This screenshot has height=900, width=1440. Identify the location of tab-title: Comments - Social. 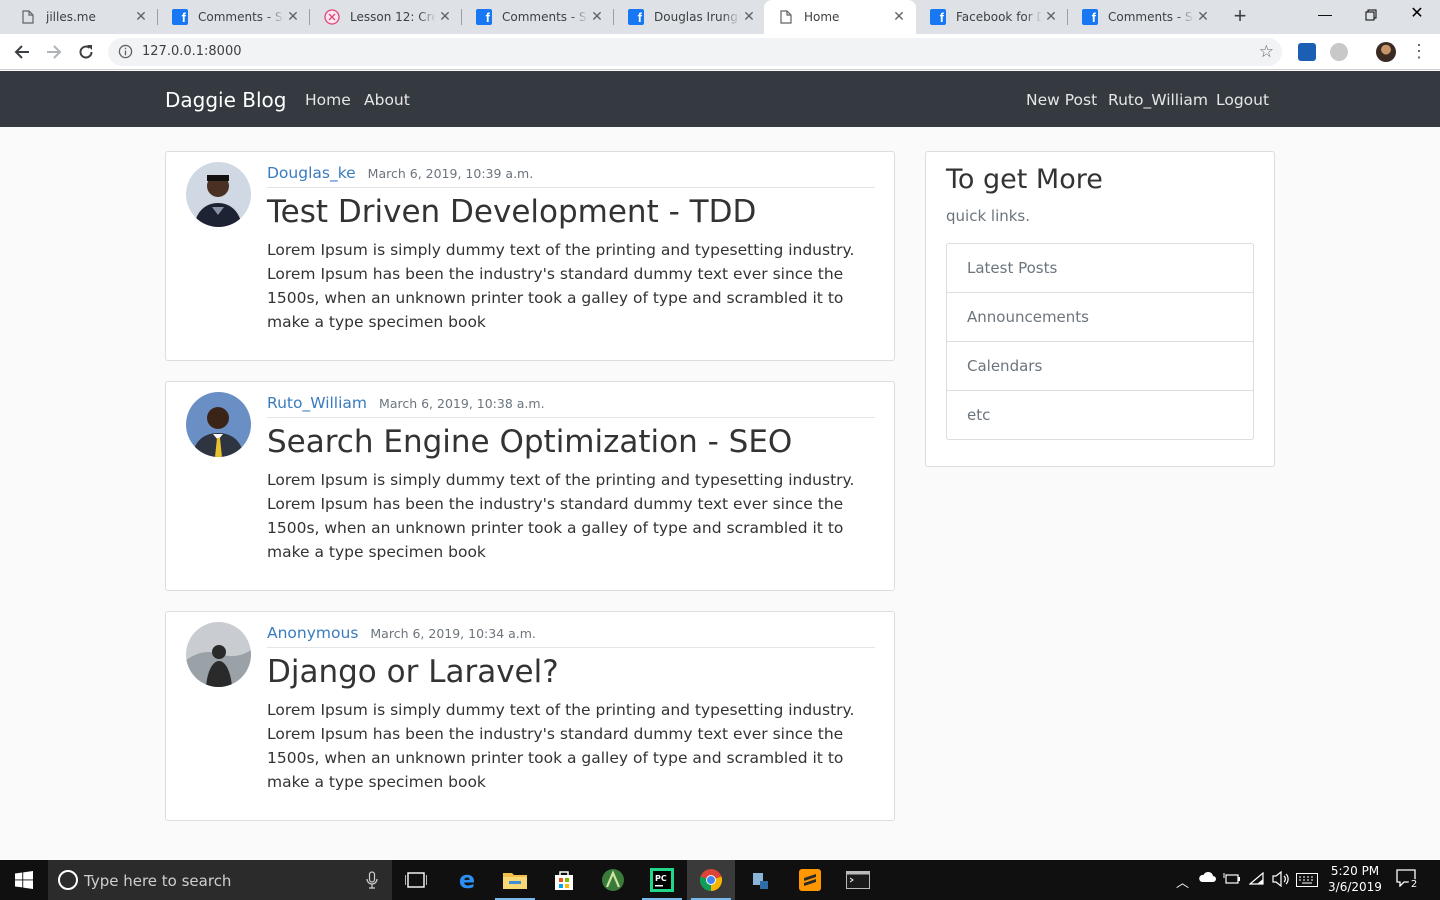
(545, 17).